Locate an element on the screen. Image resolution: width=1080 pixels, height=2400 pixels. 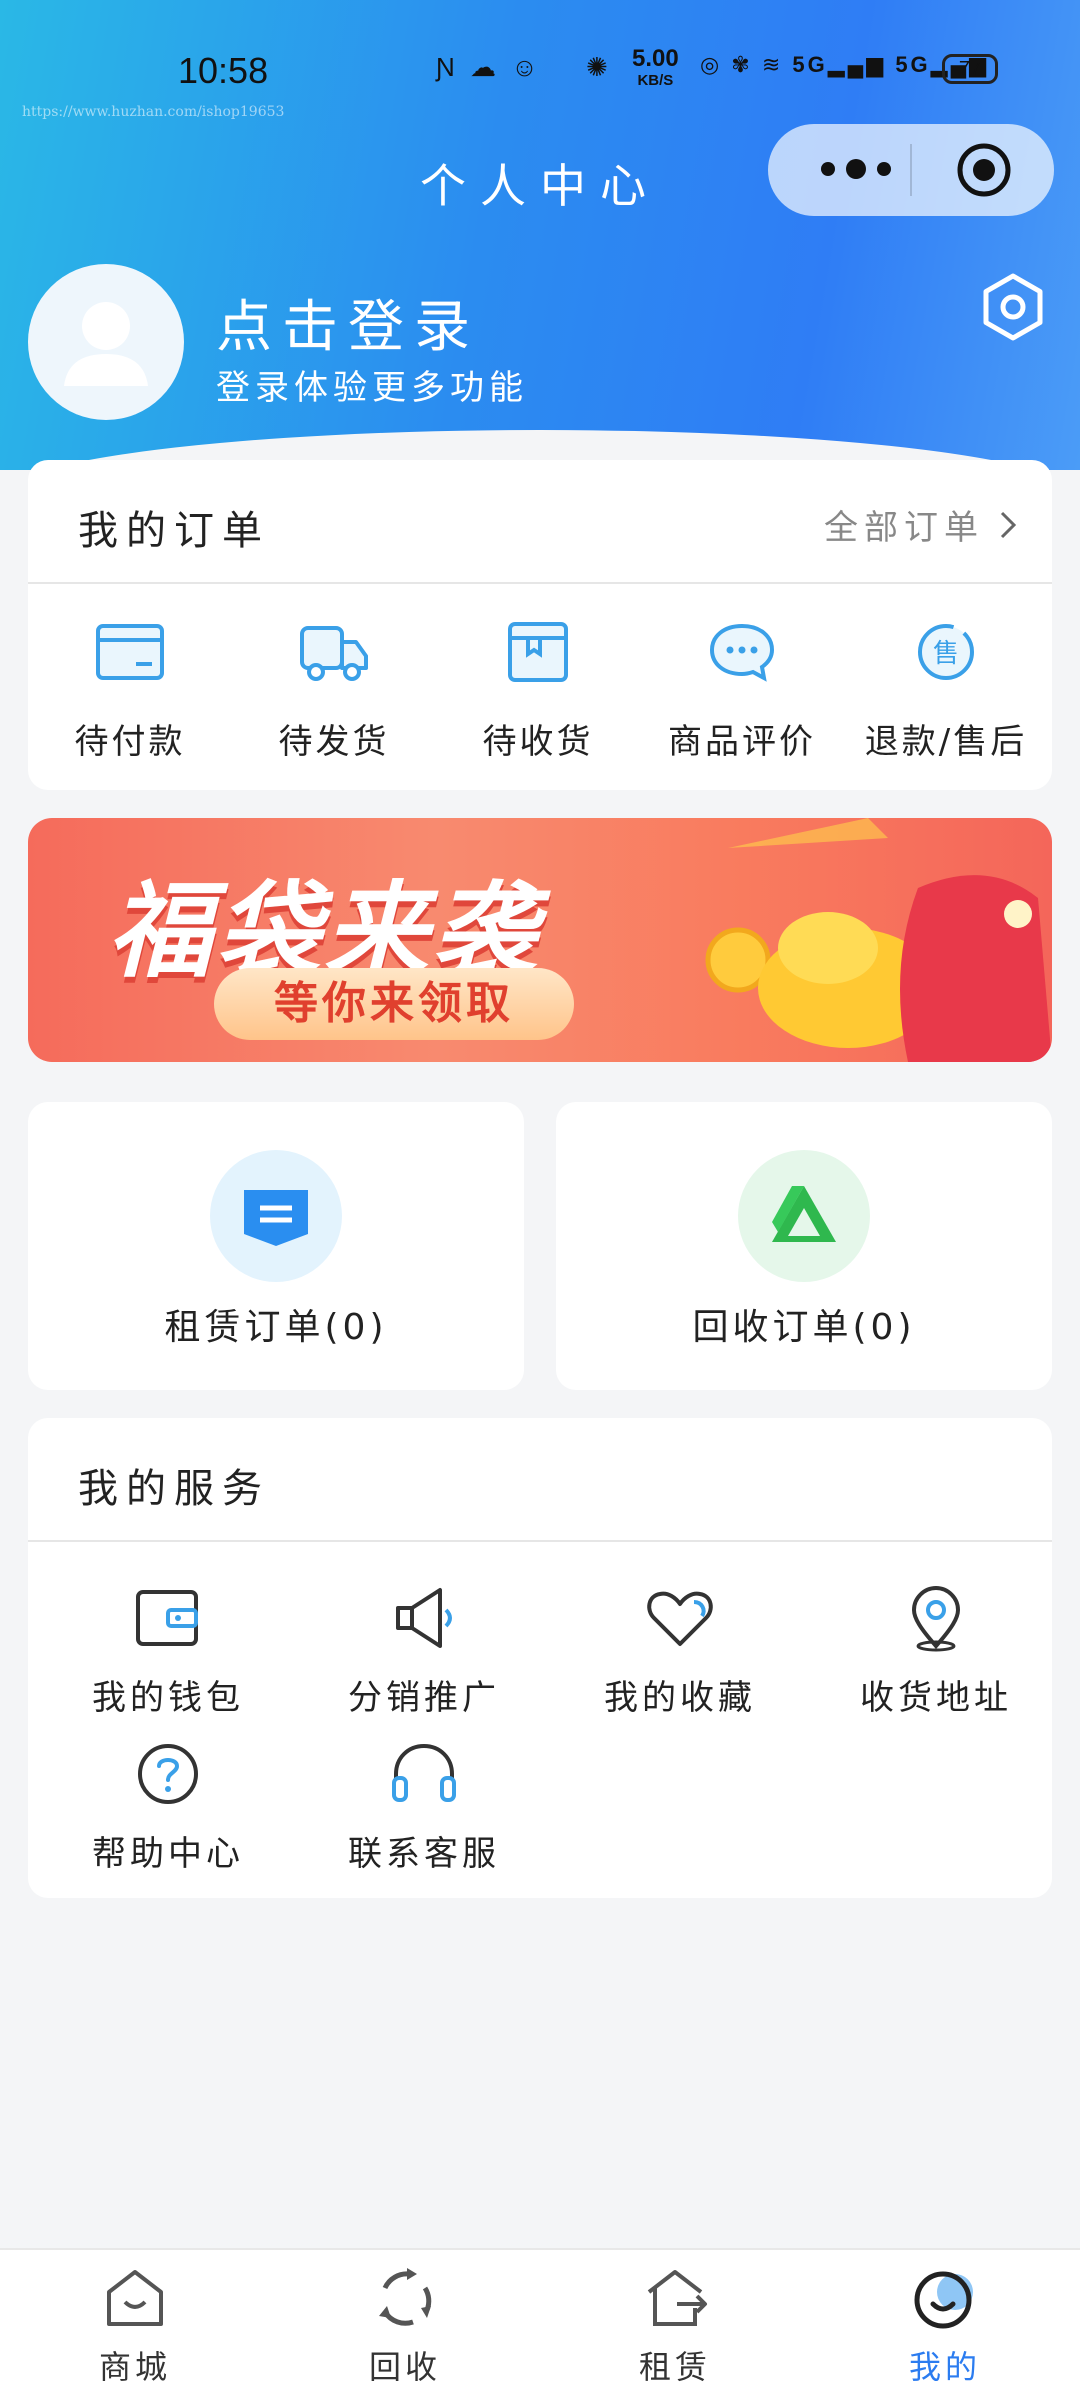
service-wallet: 我的钱包 is located at coordinates (168, 1650).